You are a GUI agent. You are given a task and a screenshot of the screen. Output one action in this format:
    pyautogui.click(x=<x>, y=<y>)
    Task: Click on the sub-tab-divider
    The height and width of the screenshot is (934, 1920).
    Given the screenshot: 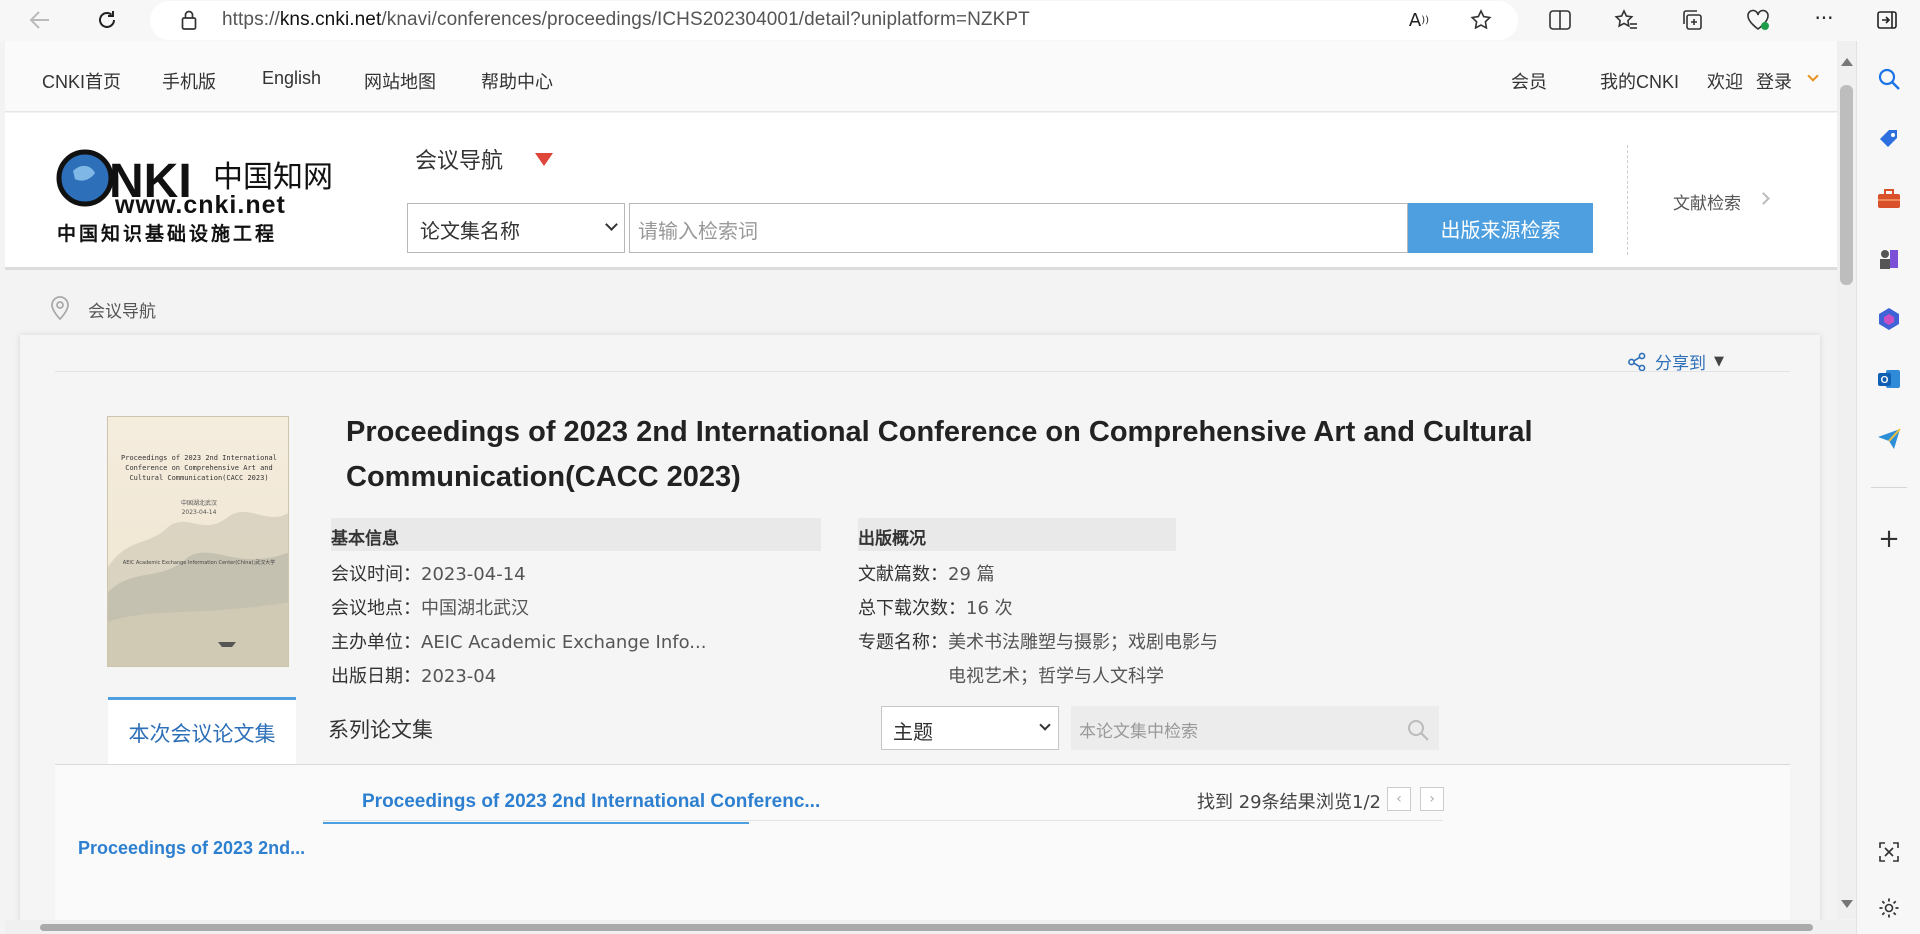 What is the action you would take?
    pyautogui.click(x=883, y=820)
    